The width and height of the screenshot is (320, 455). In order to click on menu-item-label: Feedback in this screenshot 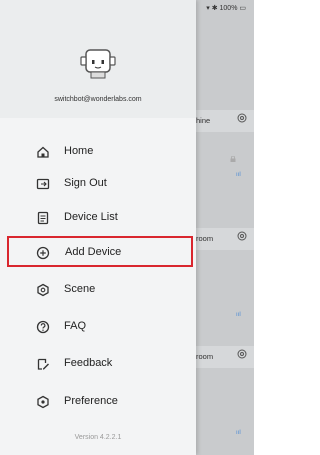, I will do `click(88, 363)`.